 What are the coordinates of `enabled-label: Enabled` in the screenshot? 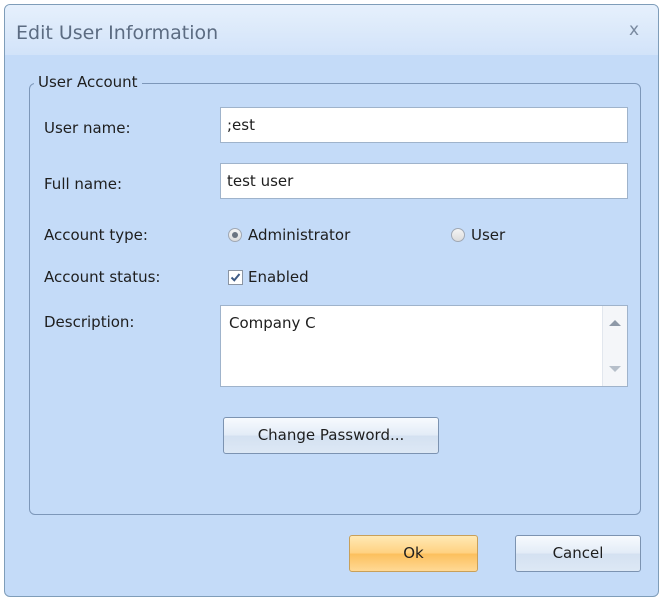 It's located at (278, 277).